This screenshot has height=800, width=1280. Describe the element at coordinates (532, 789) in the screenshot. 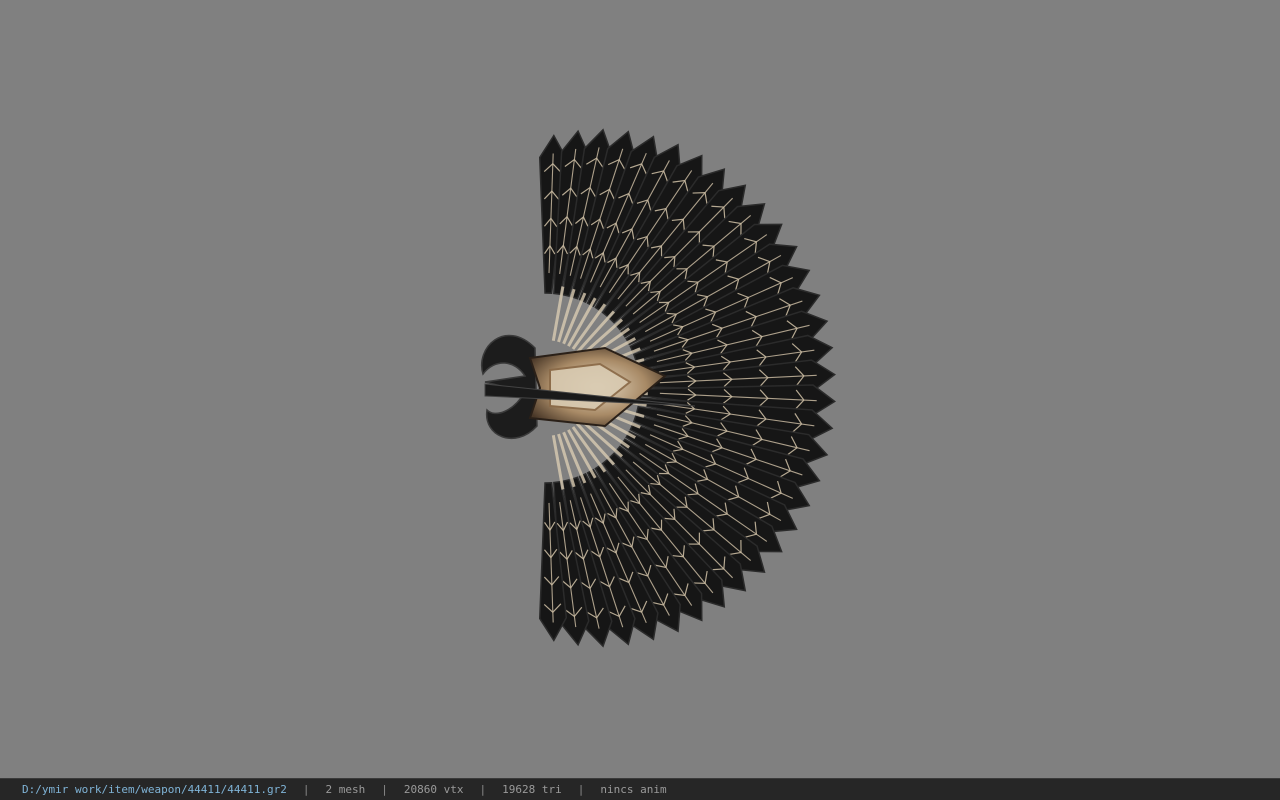

I see `triangle-count: 19628 tri` at that location.